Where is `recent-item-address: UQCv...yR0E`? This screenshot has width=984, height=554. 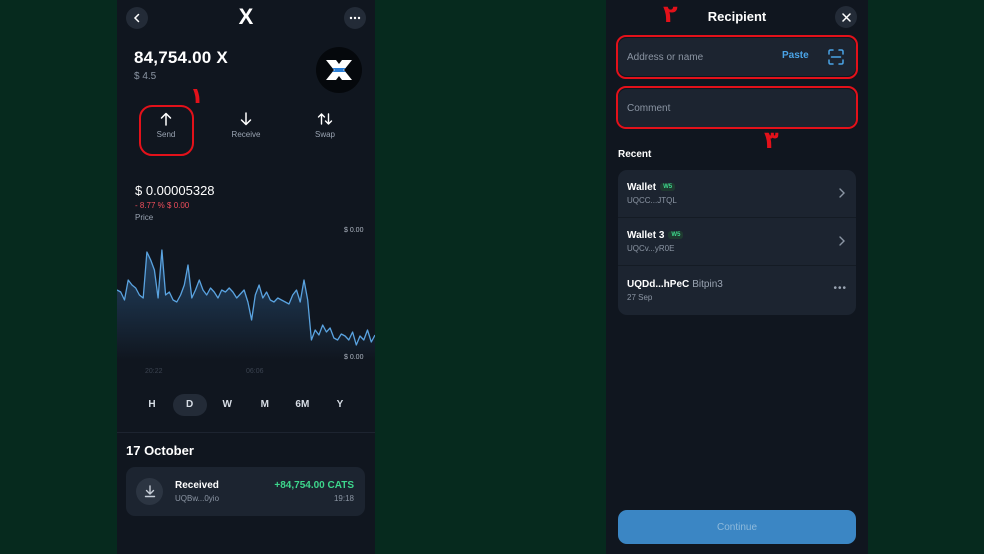 recent-item-address: UQCv...yR0E is located at coordinates (651, 248).